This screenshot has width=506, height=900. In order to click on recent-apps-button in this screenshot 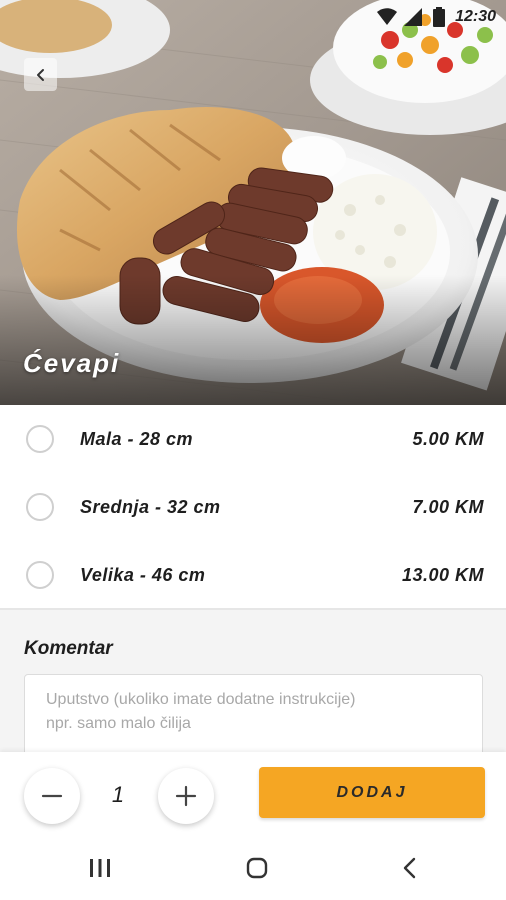, I will do `click(100, 868)`.